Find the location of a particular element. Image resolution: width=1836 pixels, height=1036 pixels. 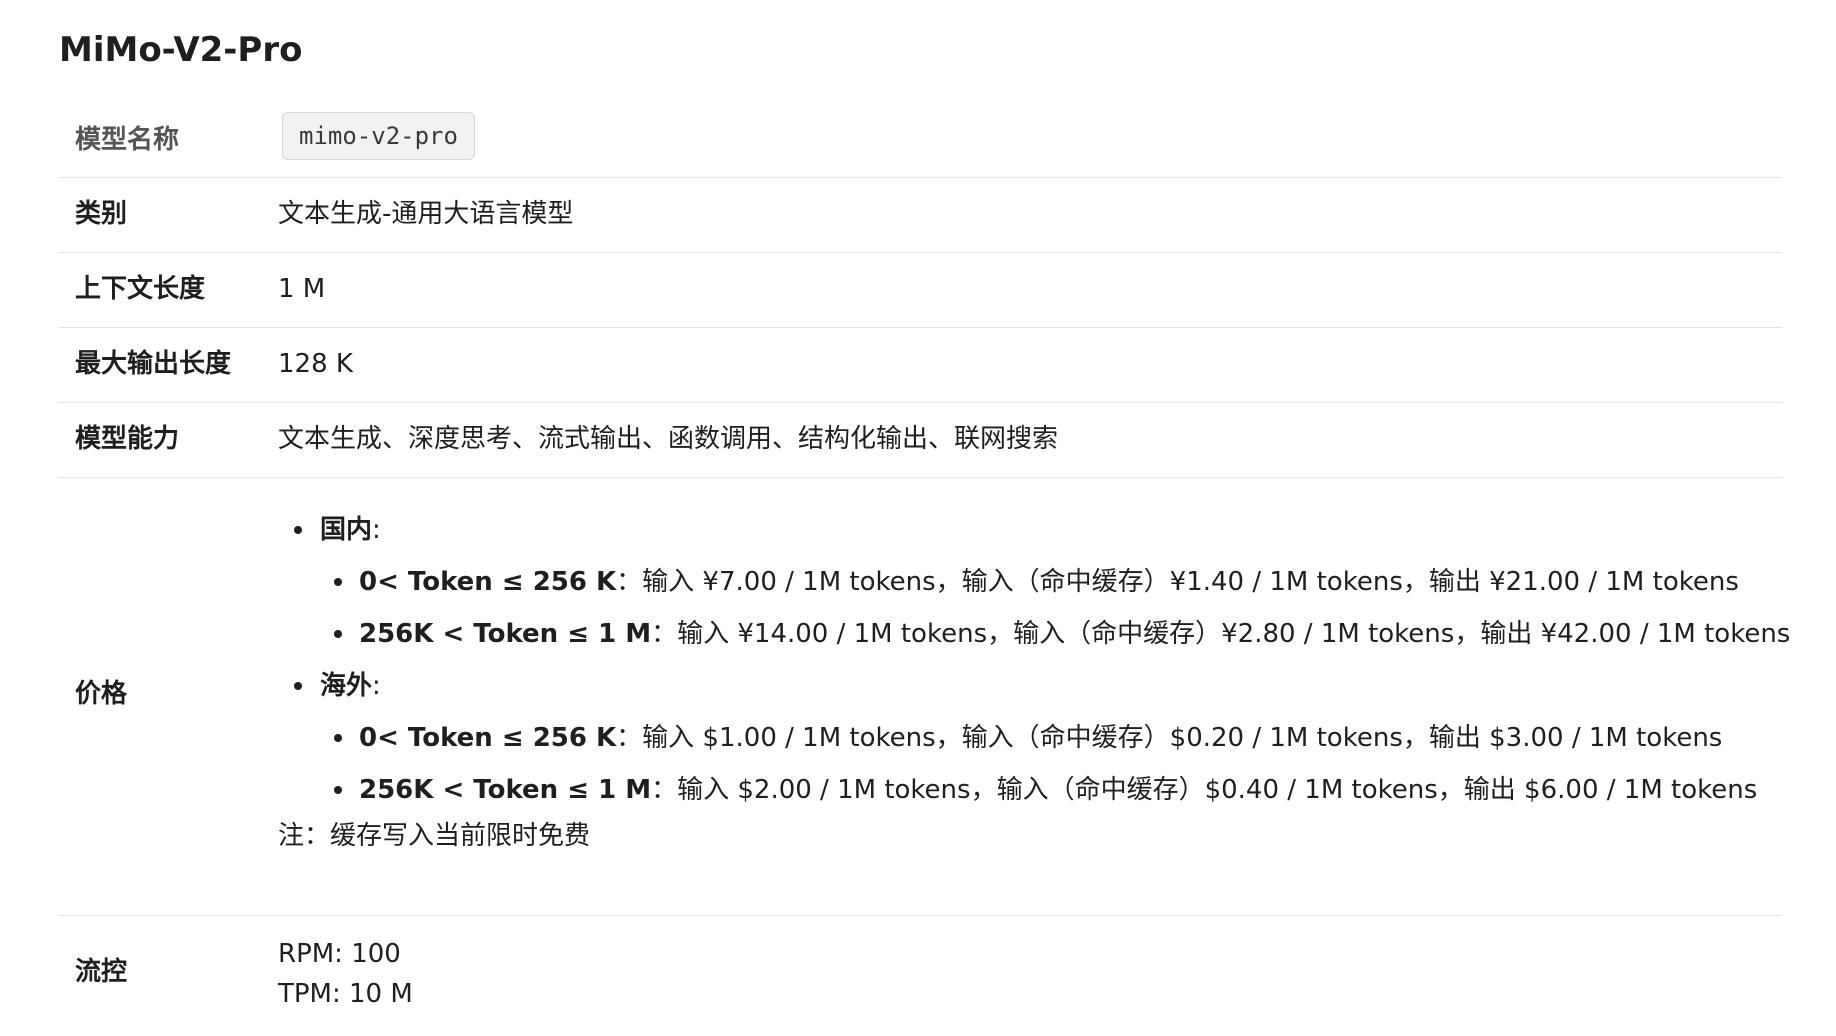

category-value: 文本生成-通用大语言模型 is located at coordinates (426, 214).